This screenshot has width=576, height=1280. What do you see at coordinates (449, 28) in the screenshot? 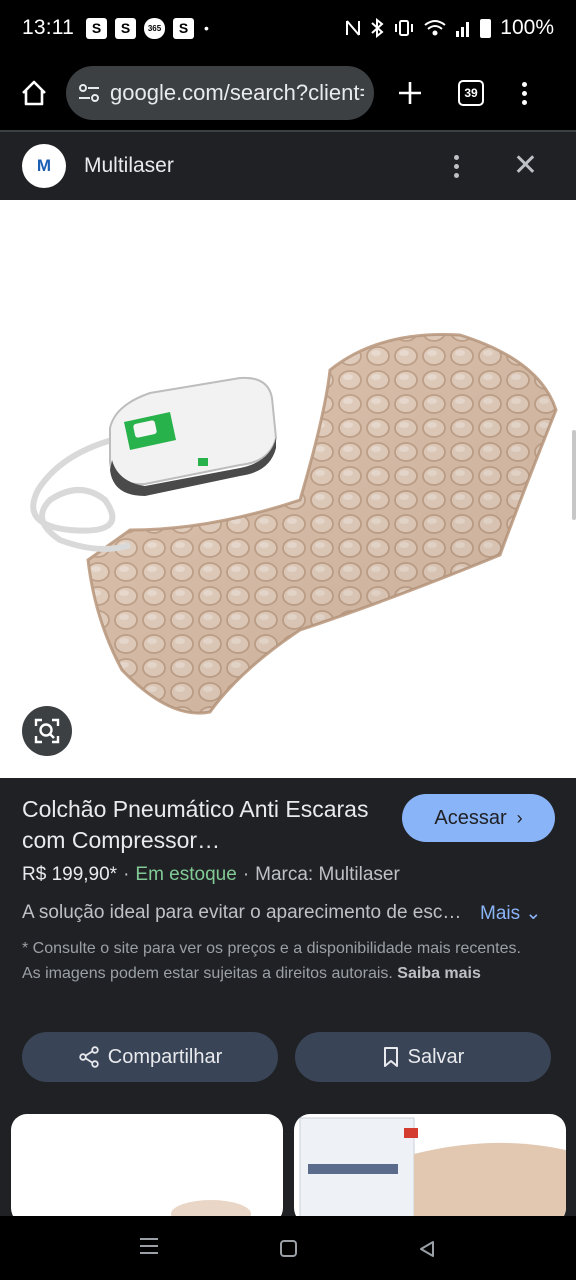
I see `status-icons: 100%` at bounding box center [449, 28].